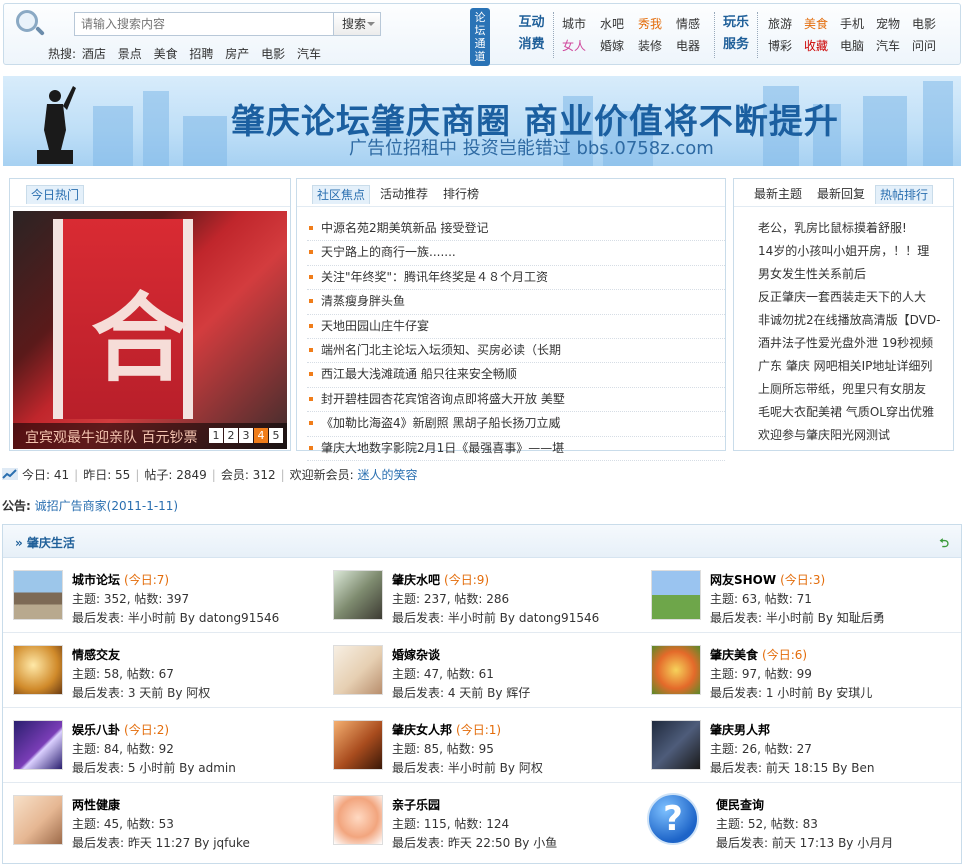  What do you see at coordinates (38, 670) in the screenshot?
I see `board-thumbnail-lamp-photo` at bounding box center [38, 670].